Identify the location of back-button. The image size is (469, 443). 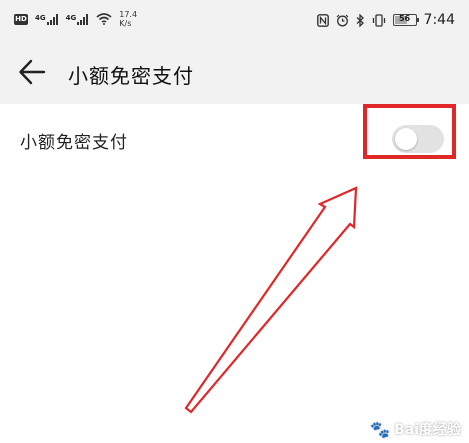
(34, 73).